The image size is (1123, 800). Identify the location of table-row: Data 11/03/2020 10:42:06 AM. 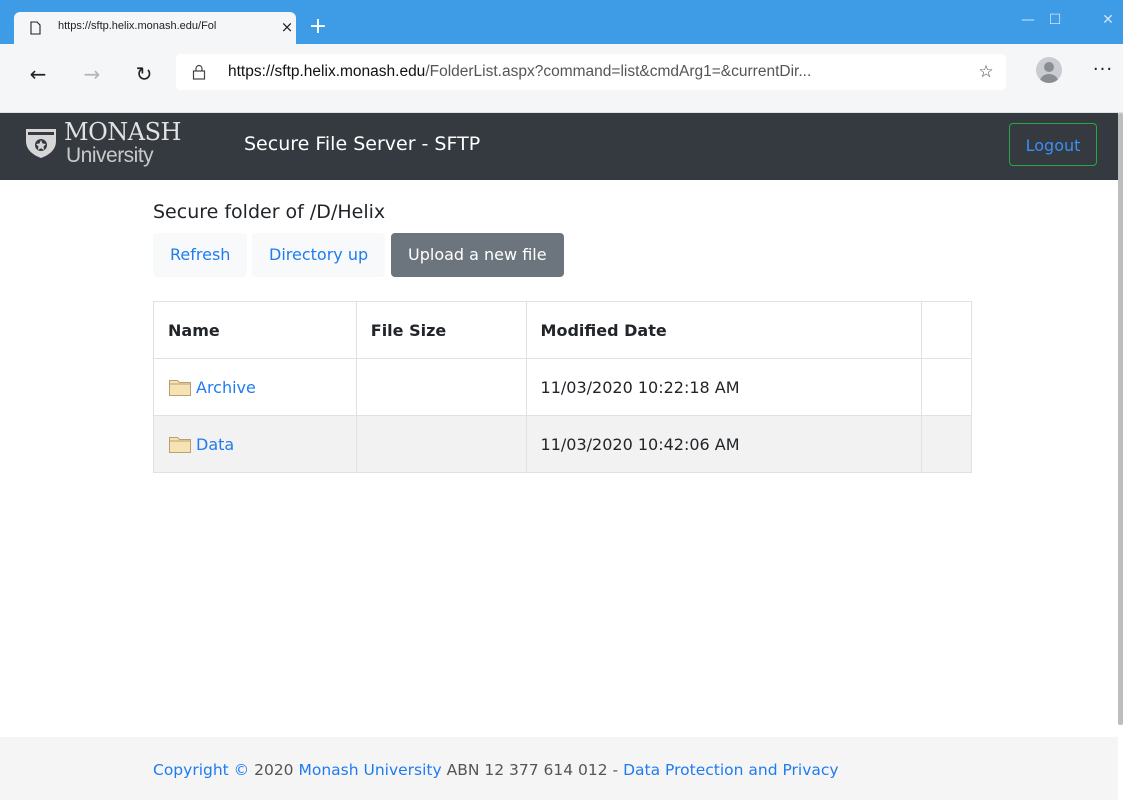
(562, 444).